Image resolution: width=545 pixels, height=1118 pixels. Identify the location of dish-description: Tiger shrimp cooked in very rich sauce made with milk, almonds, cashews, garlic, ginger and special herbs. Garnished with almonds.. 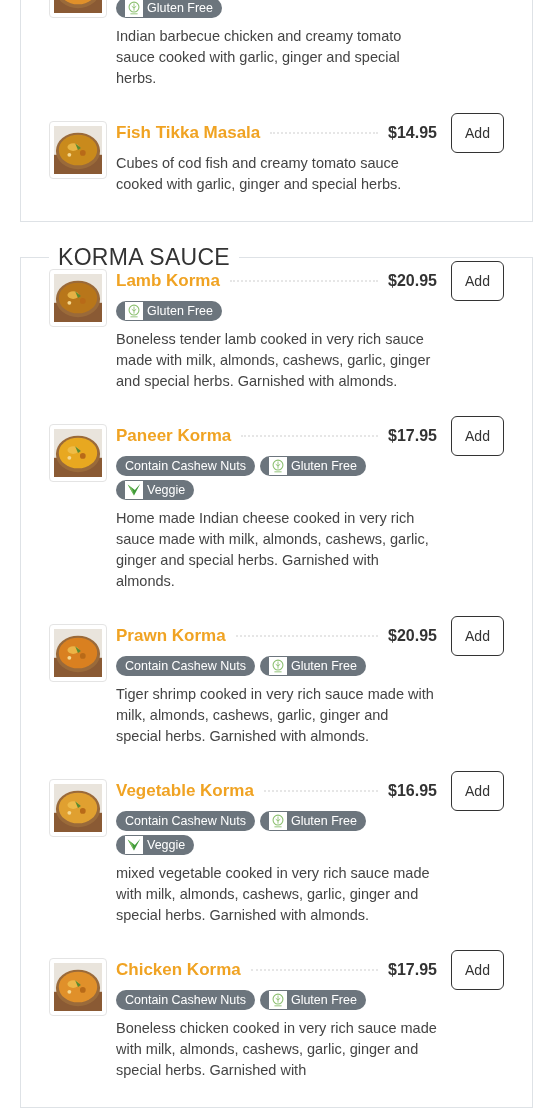
(275, 715).